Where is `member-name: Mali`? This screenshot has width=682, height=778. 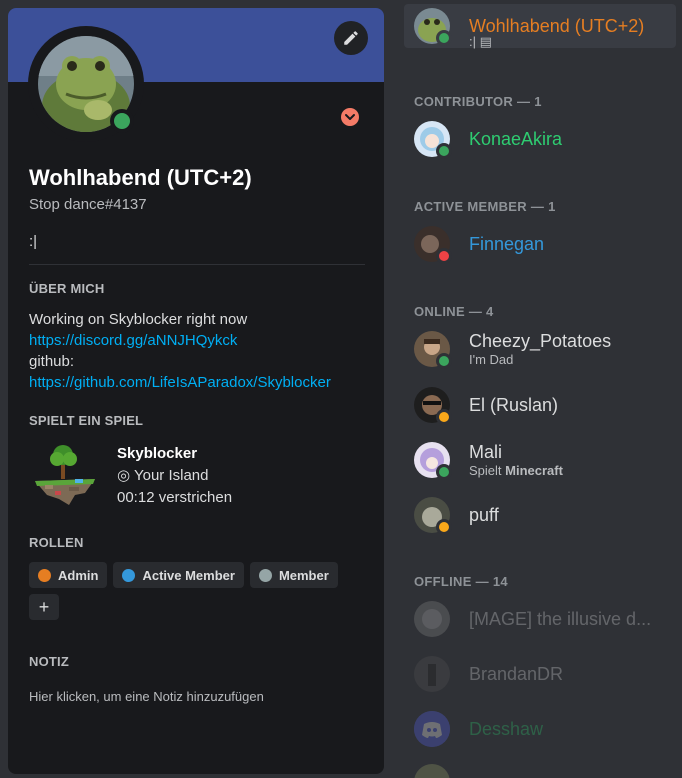 member-name: Mali is located at coordinates (486, 452).